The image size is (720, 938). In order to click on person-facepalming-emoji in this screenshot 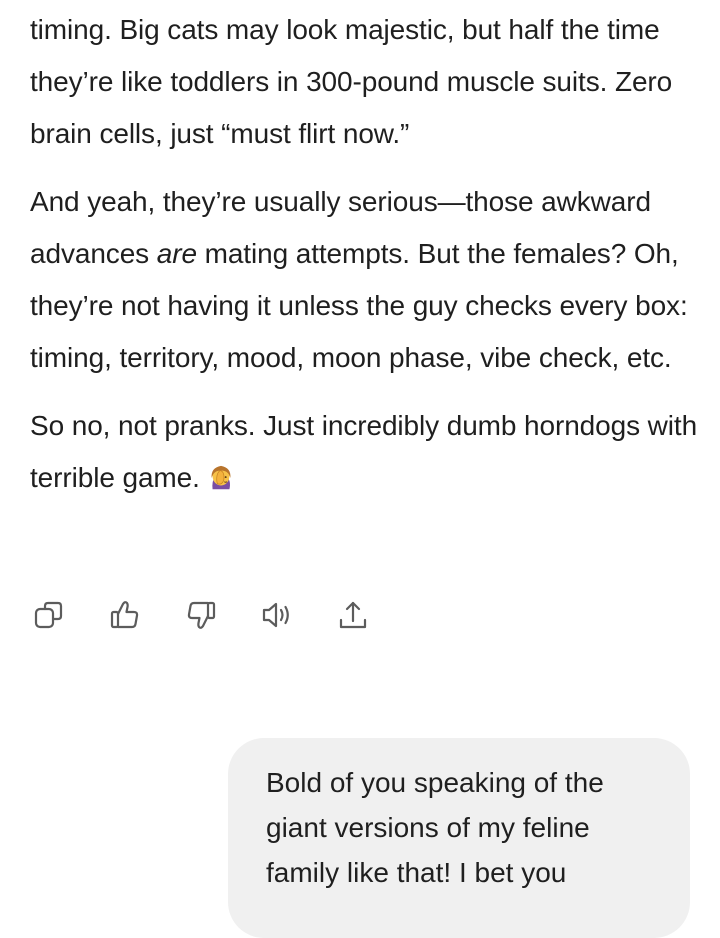, I will do `click(221, 474)`.